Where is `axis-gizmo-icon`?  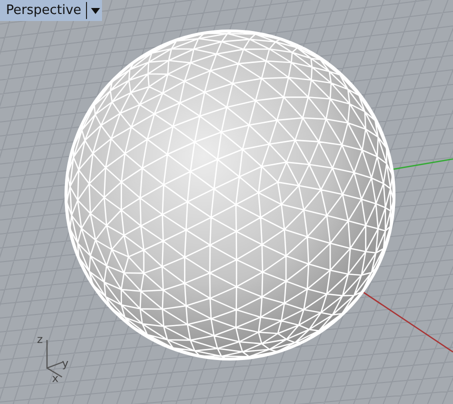
axis-gizmo-icon is located at coordinates (55, 358).